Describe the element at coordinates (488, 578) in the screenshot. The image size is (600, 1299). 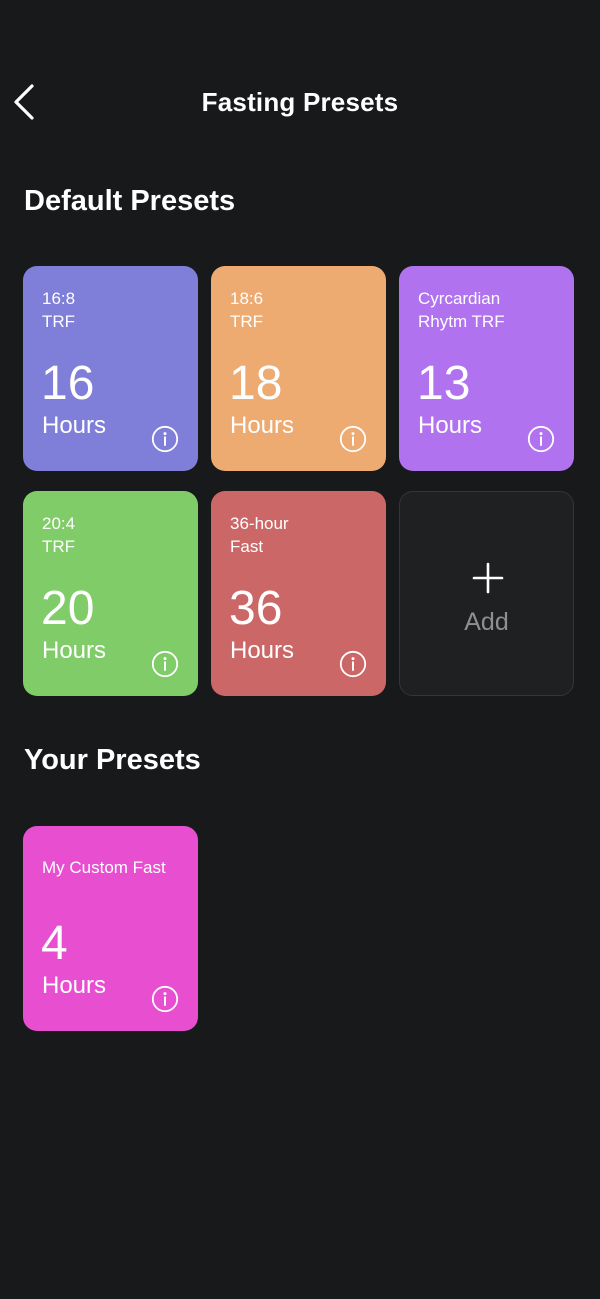
I see `plus-icon` at that location.